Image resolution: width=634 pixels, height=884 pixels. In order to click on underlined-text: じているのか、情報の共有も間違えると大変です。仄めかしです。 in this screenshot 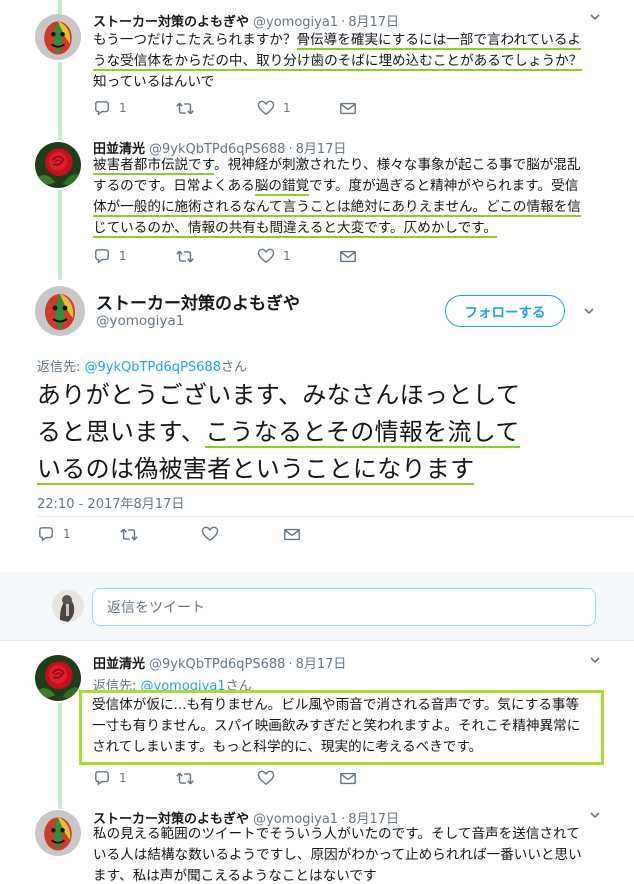, I will do `click(295, 229)`.